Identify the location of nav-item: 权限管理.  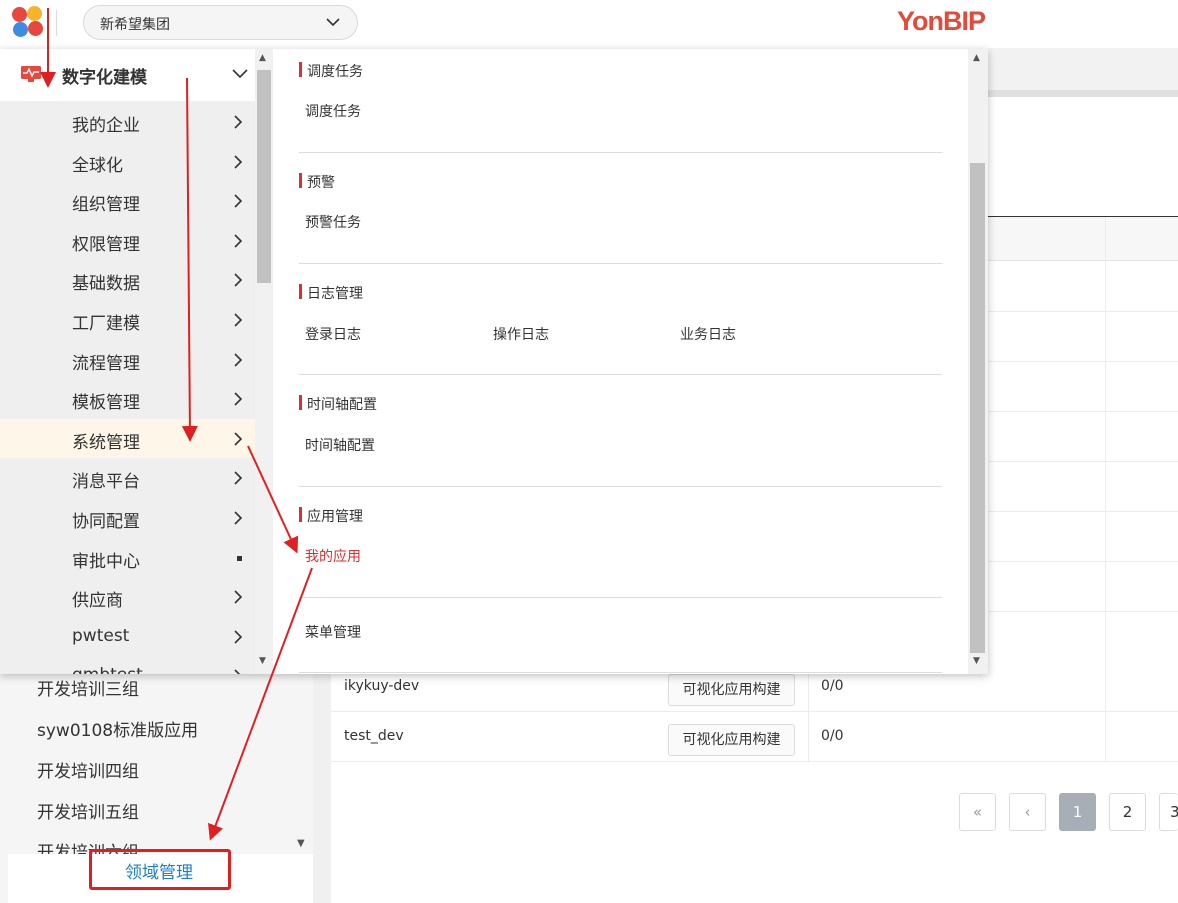
(127, 240).